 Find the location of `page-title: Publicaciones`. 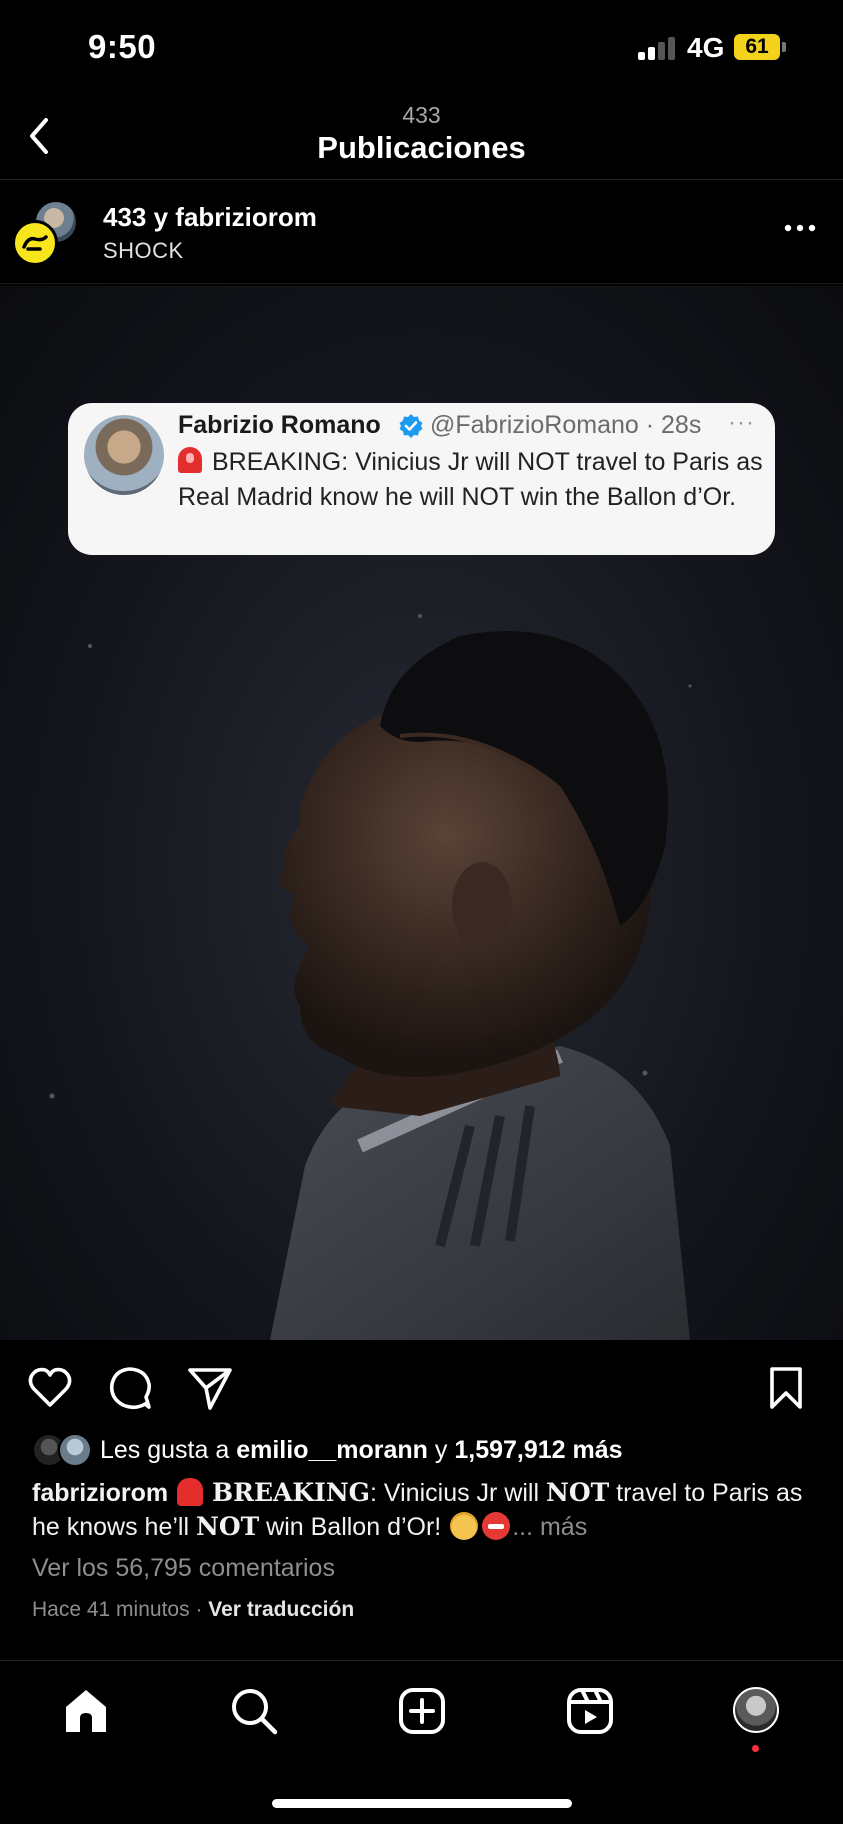

page-title: Publicaciones is located at coordinates (421, 147).